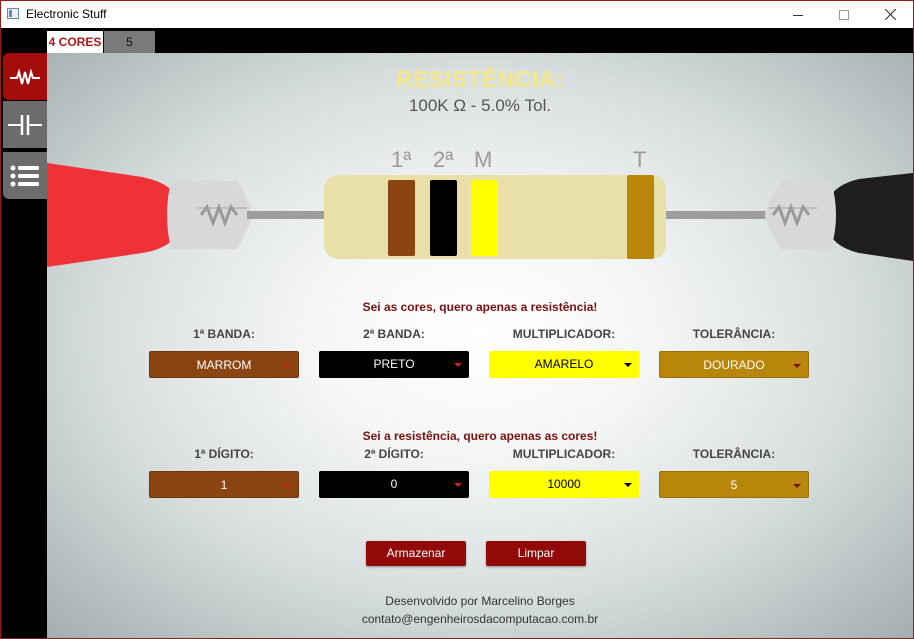  I want to click on multiplier-color-dropdown: AMARELO, so click(564, 364).